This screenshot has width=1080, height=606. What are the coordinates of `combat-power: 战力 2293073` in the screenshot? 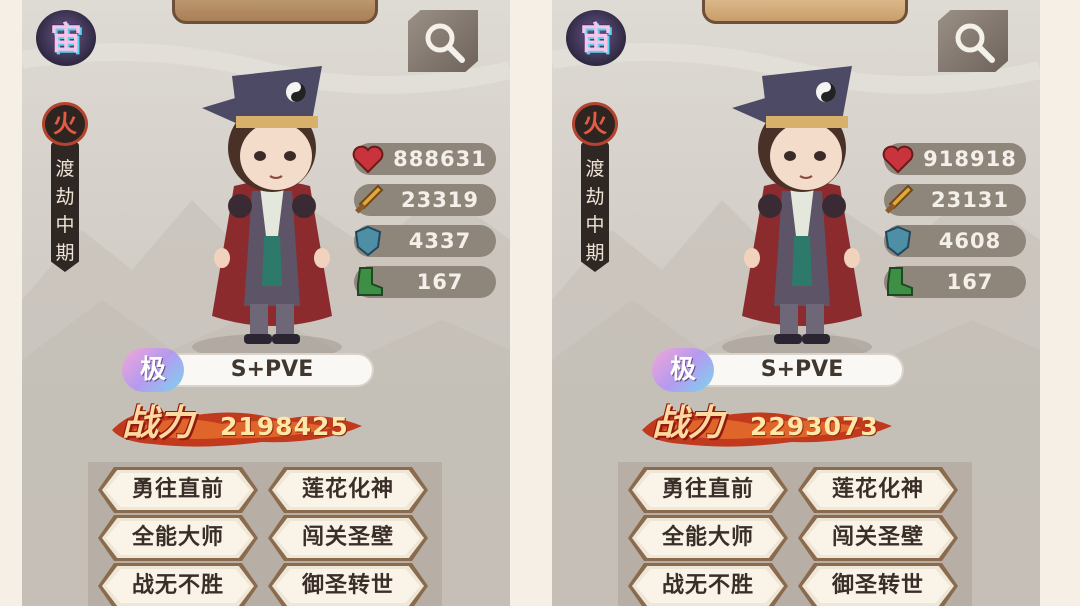 It's located at (772, 424).